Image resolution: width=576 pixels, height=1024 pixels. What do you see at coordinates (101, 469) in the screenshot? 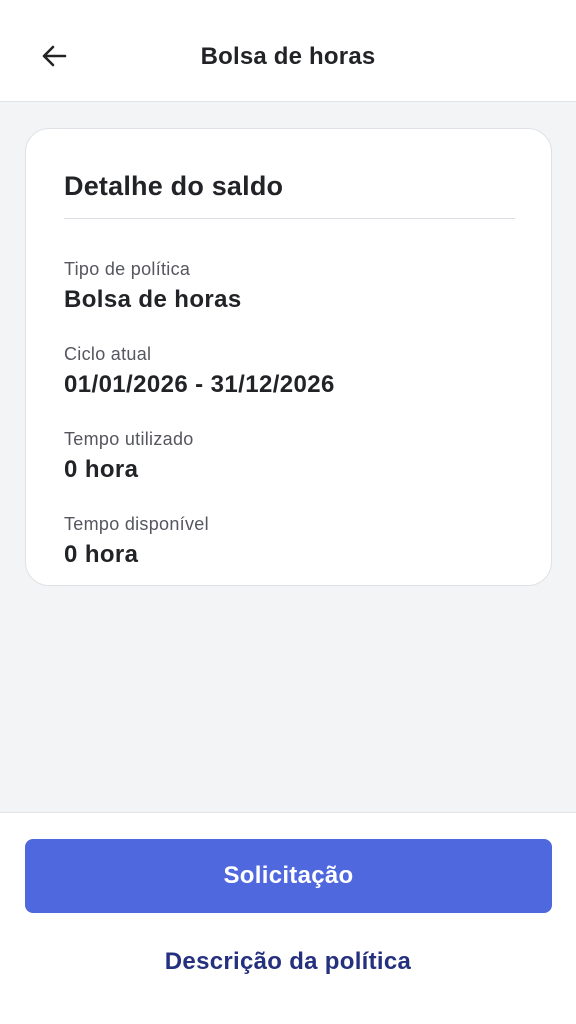
I see `time-used-value: 0 hora` at bounding box center [101, 469].